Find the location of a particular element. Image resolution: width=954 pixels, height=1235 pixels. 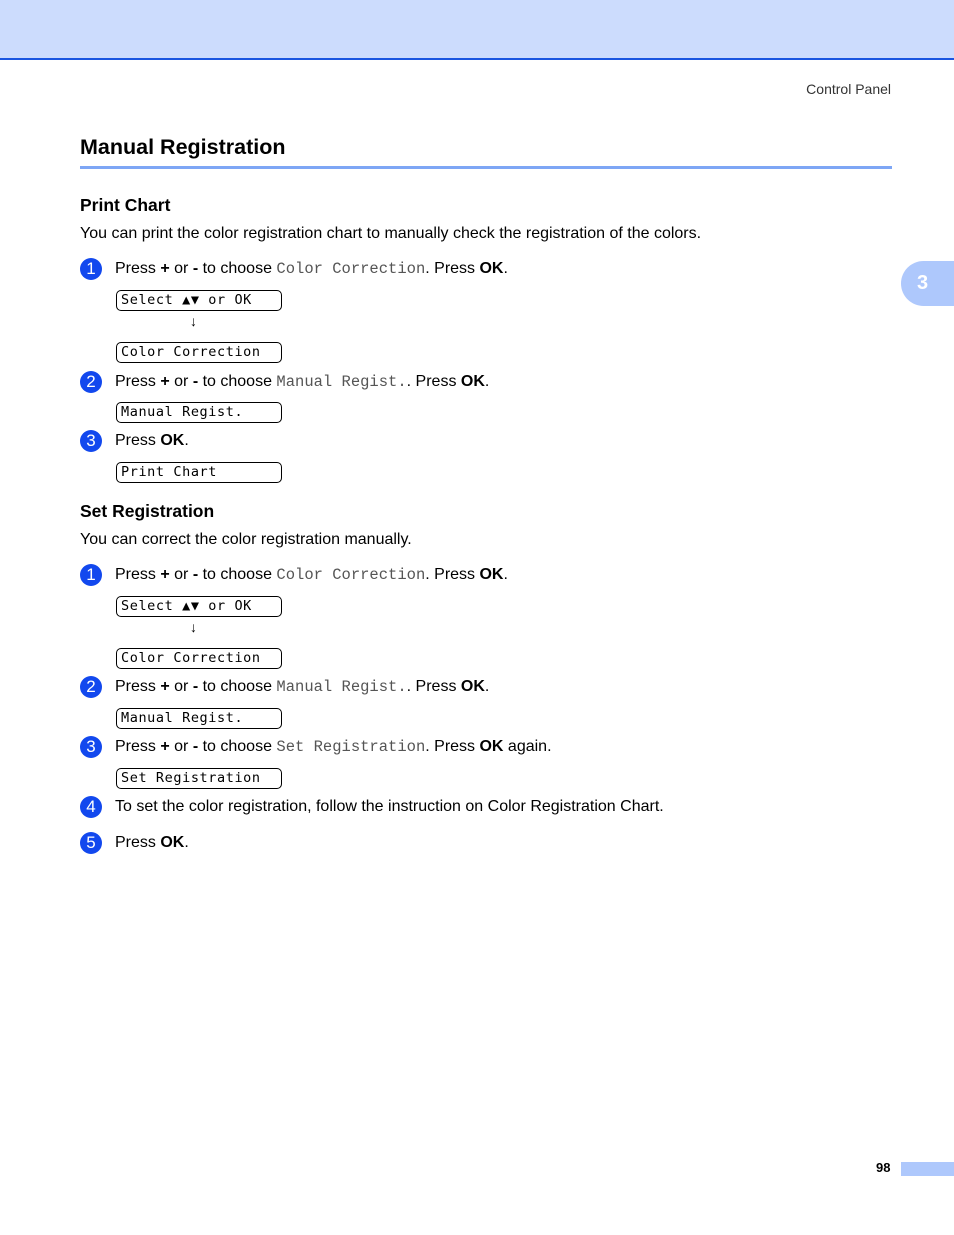

lcd-display: Set Registration is located at coordinates (199, 778).